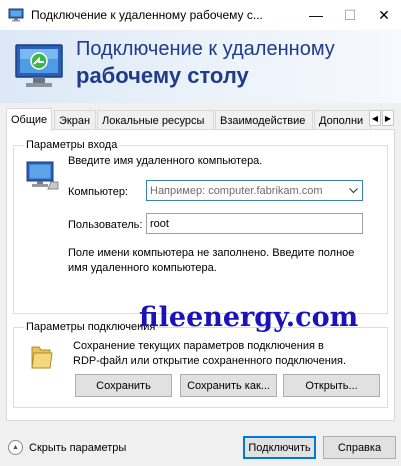 This screenshot has width=401, height=466. I want to click on watermark-text: fileenergy.com, so click(249, 317).